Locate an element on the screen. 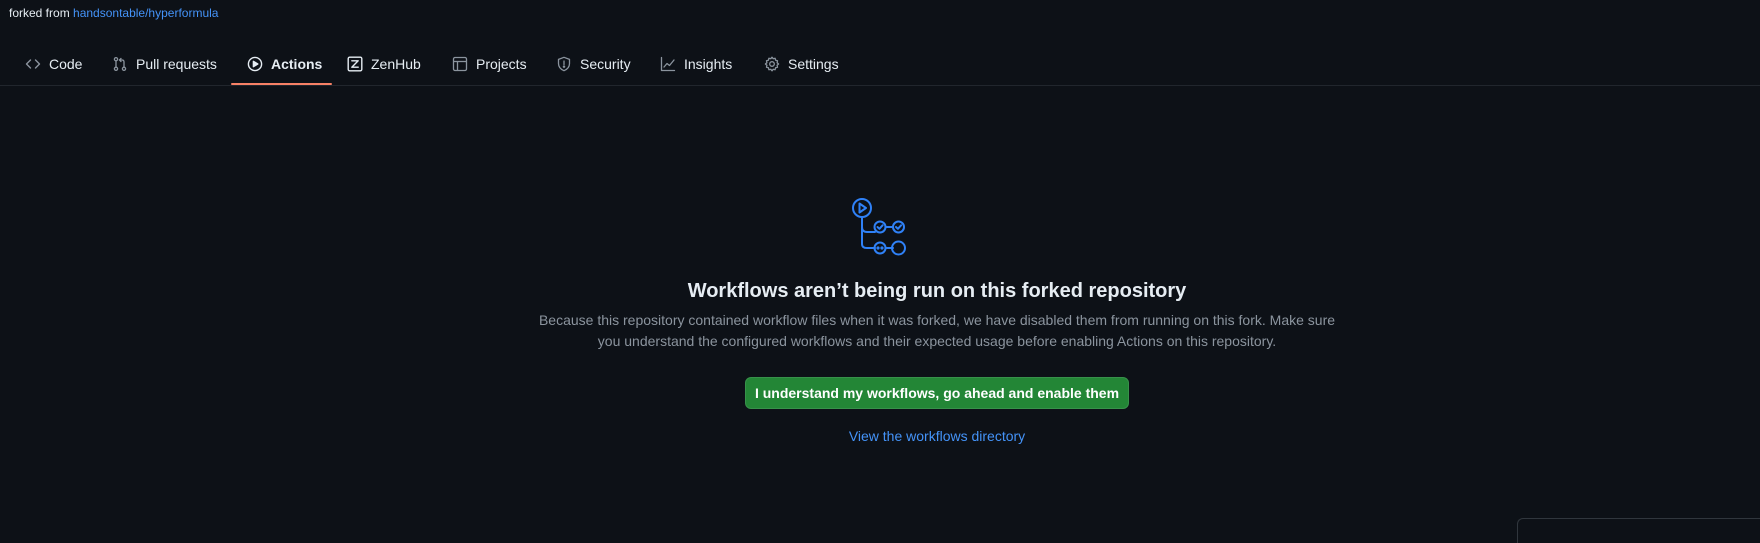  tab-insights: Insights is located at coordinates (696, 63).